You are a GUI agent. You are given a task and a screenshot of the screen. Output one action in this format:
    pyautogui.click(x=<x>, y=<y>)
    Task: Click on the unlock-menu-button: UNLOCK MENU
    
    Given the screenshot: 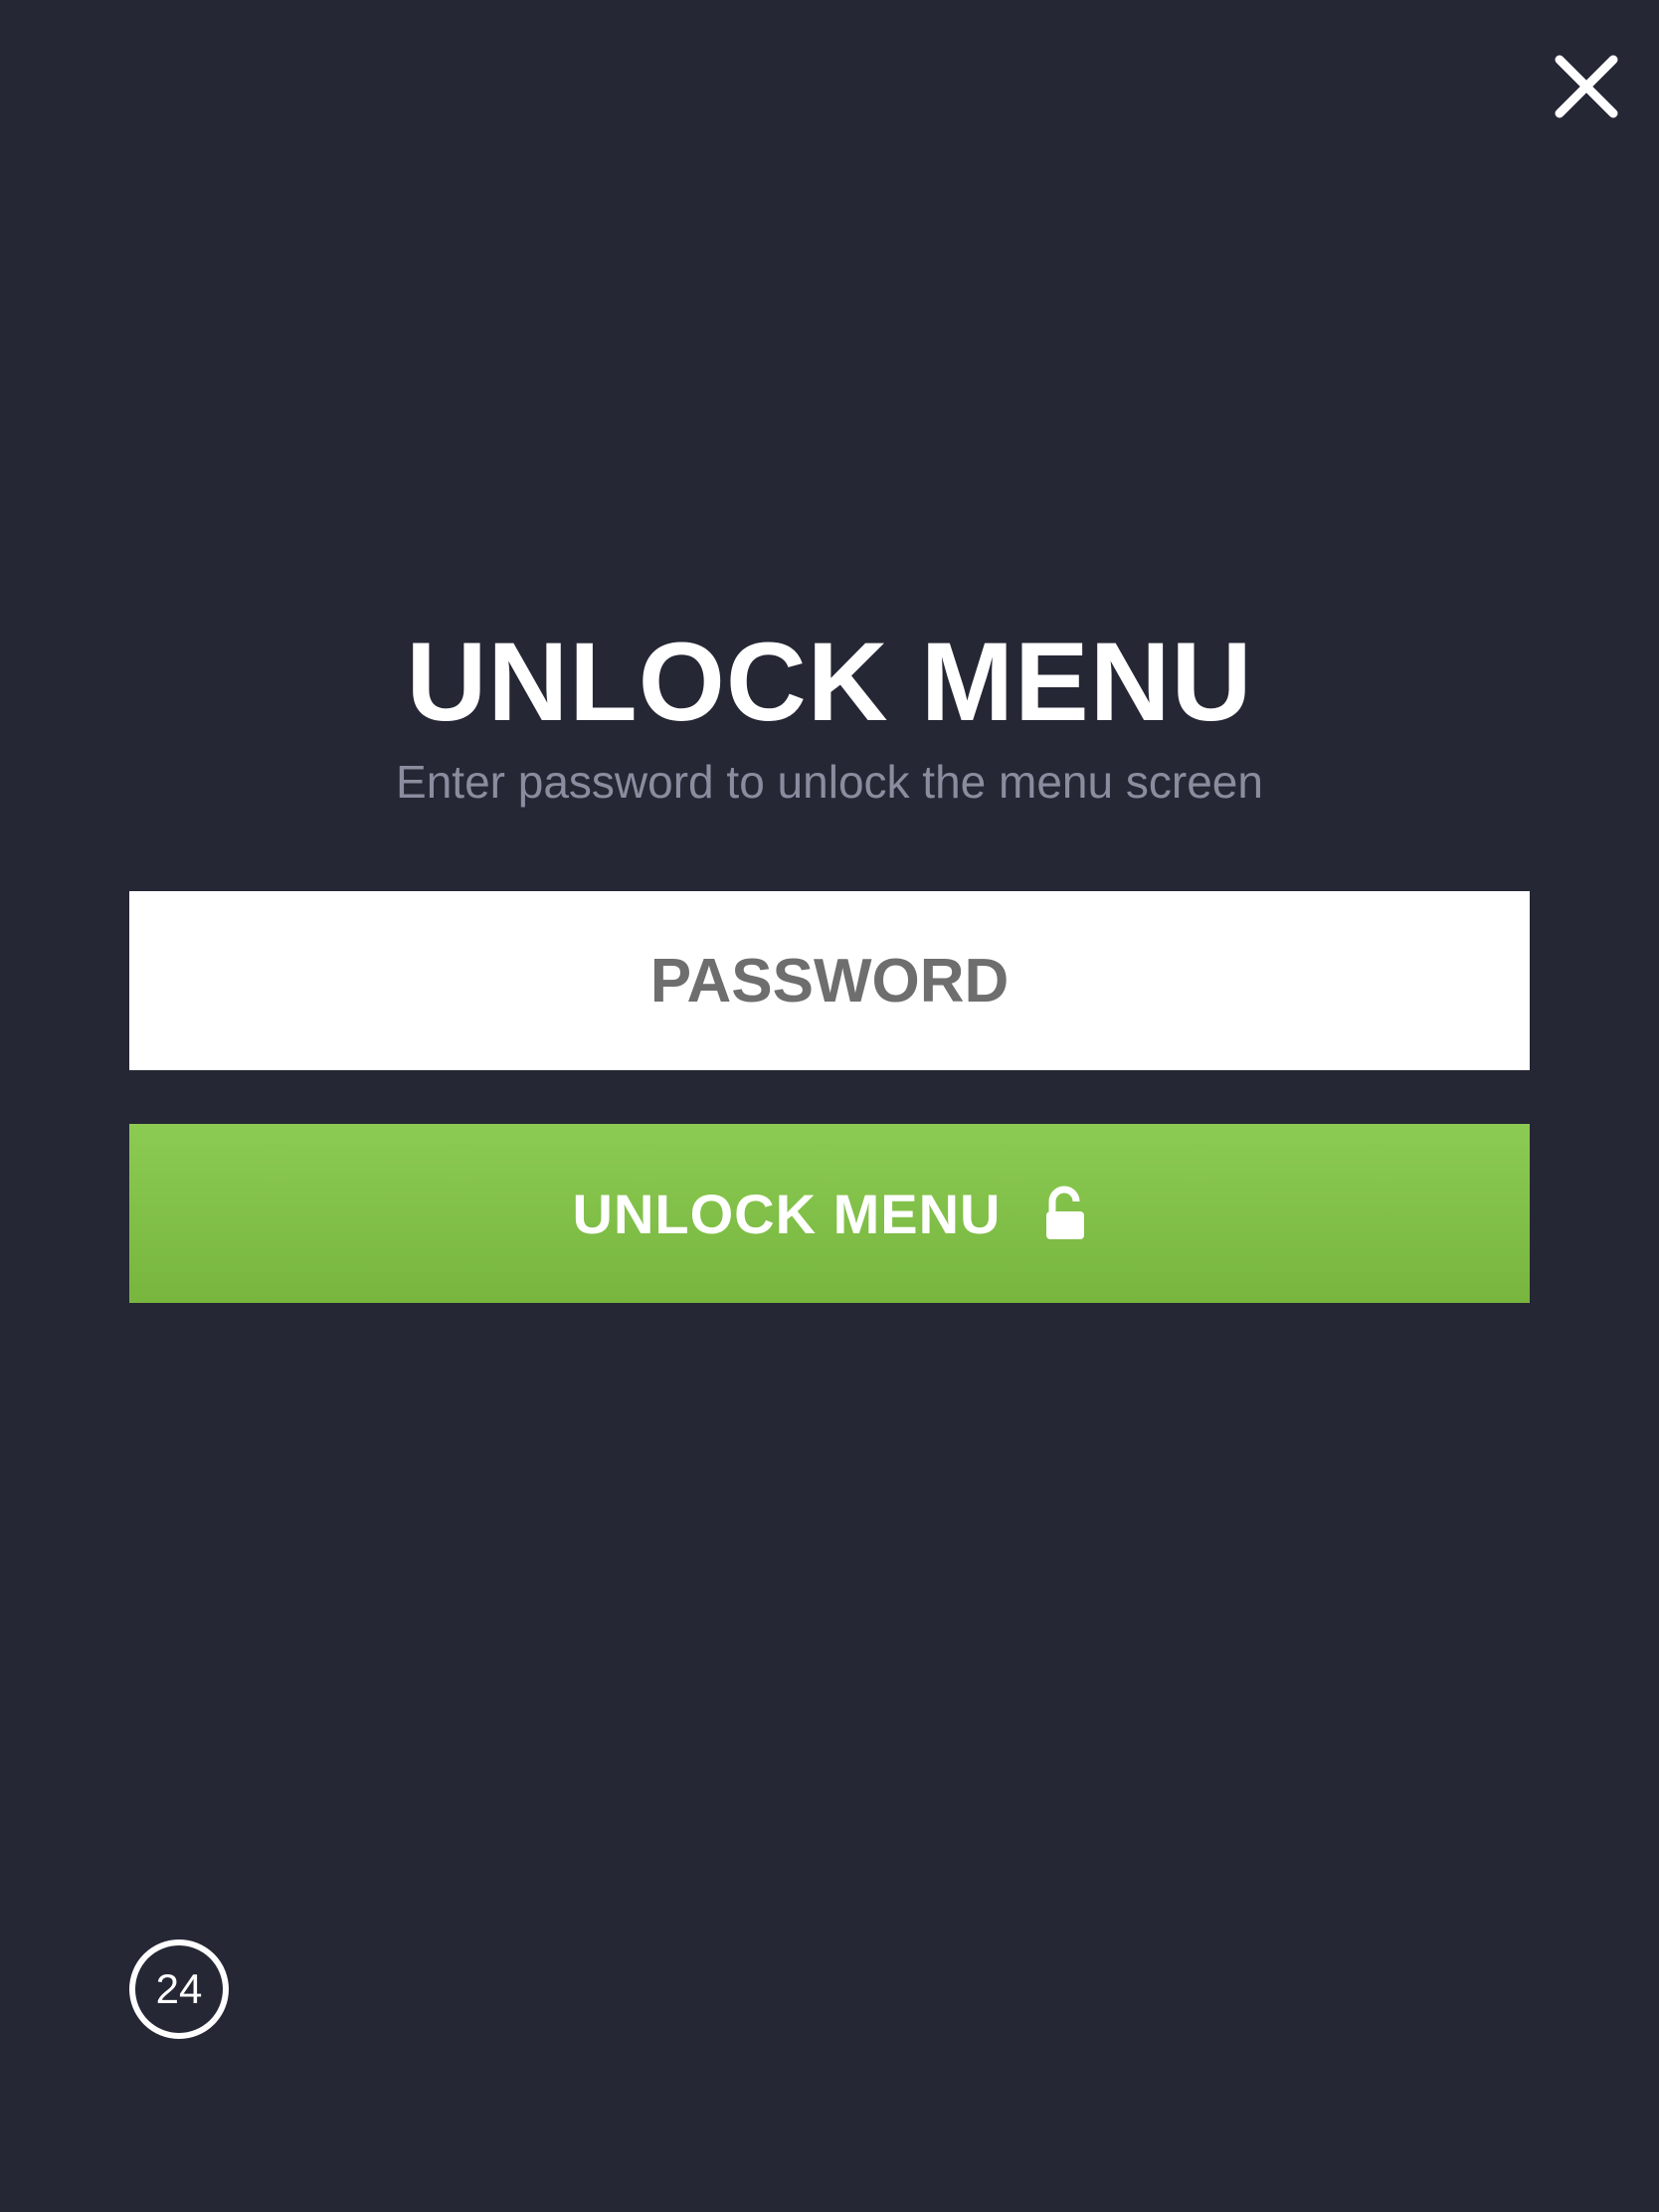 What is the action you would take?
    pyautogui.click(x=829, y=1213)
    